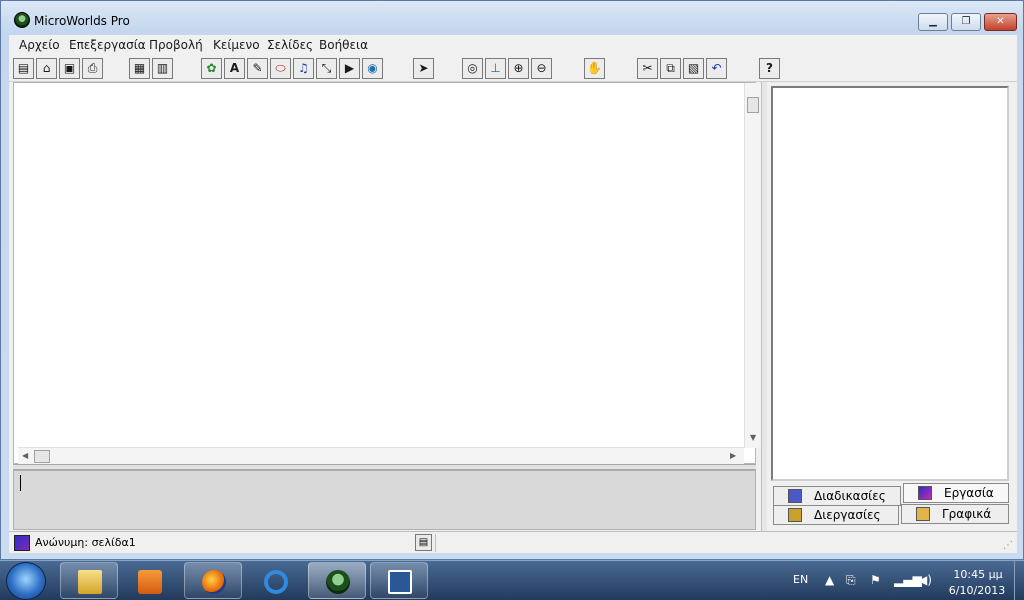 The width and height of the screenshot is (1024, 600). I want to click on clock-date: 6/10/2013, so click(977, 590).